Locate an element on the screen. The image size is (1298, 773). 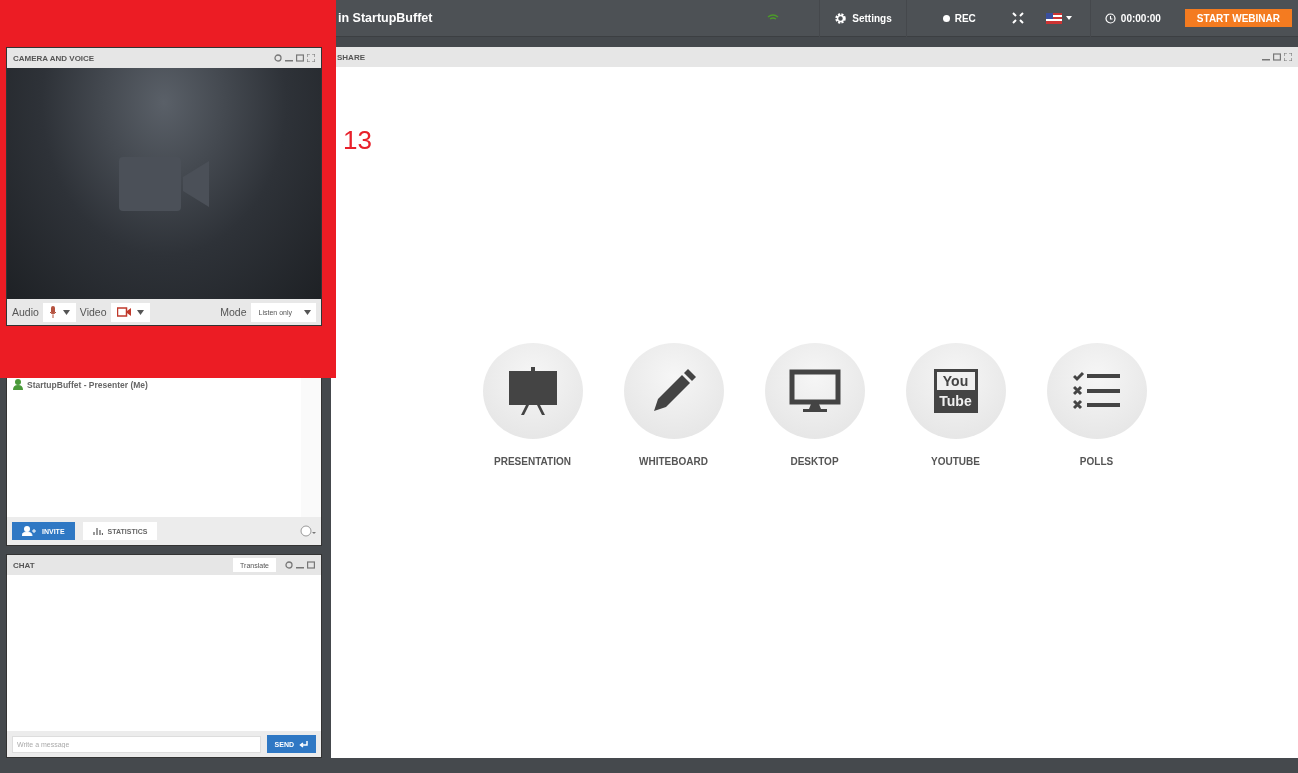
checklist-icon is located at coordinates (1096, 391).